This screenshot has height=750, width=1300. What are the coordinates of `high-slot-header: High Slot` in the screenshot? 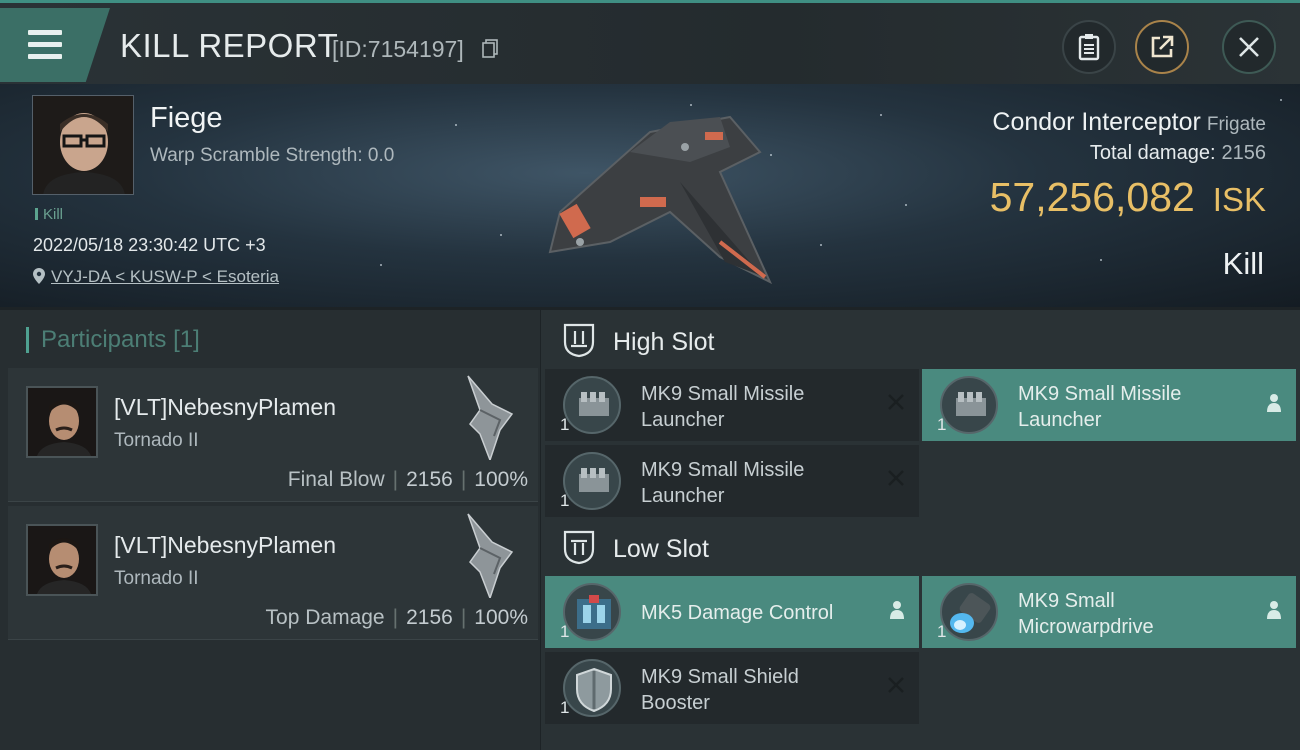 It's located at (930, 342).